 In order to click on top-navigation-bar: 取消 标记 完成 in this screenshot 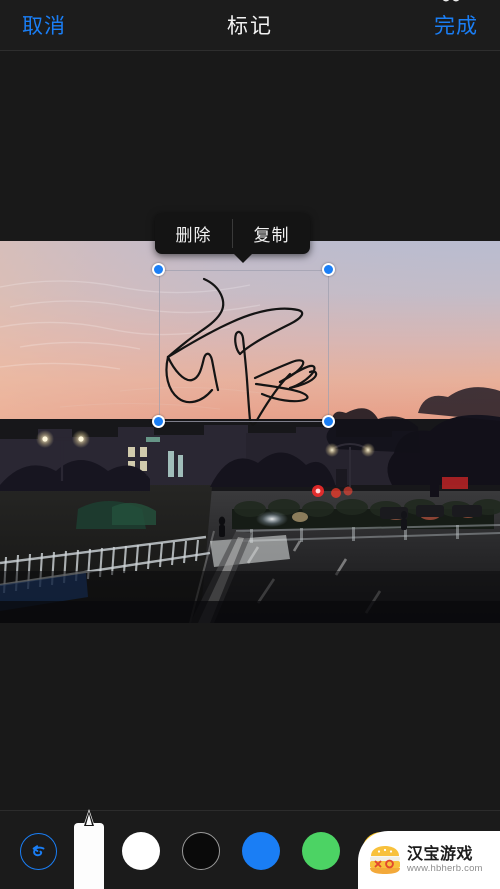, I will do `click(250, 25)`.